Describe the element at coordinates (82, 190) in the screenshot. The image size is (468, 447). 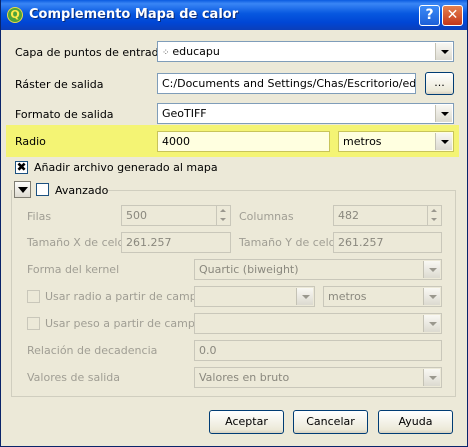
I see `advanced-label: Avanzado` at that location.